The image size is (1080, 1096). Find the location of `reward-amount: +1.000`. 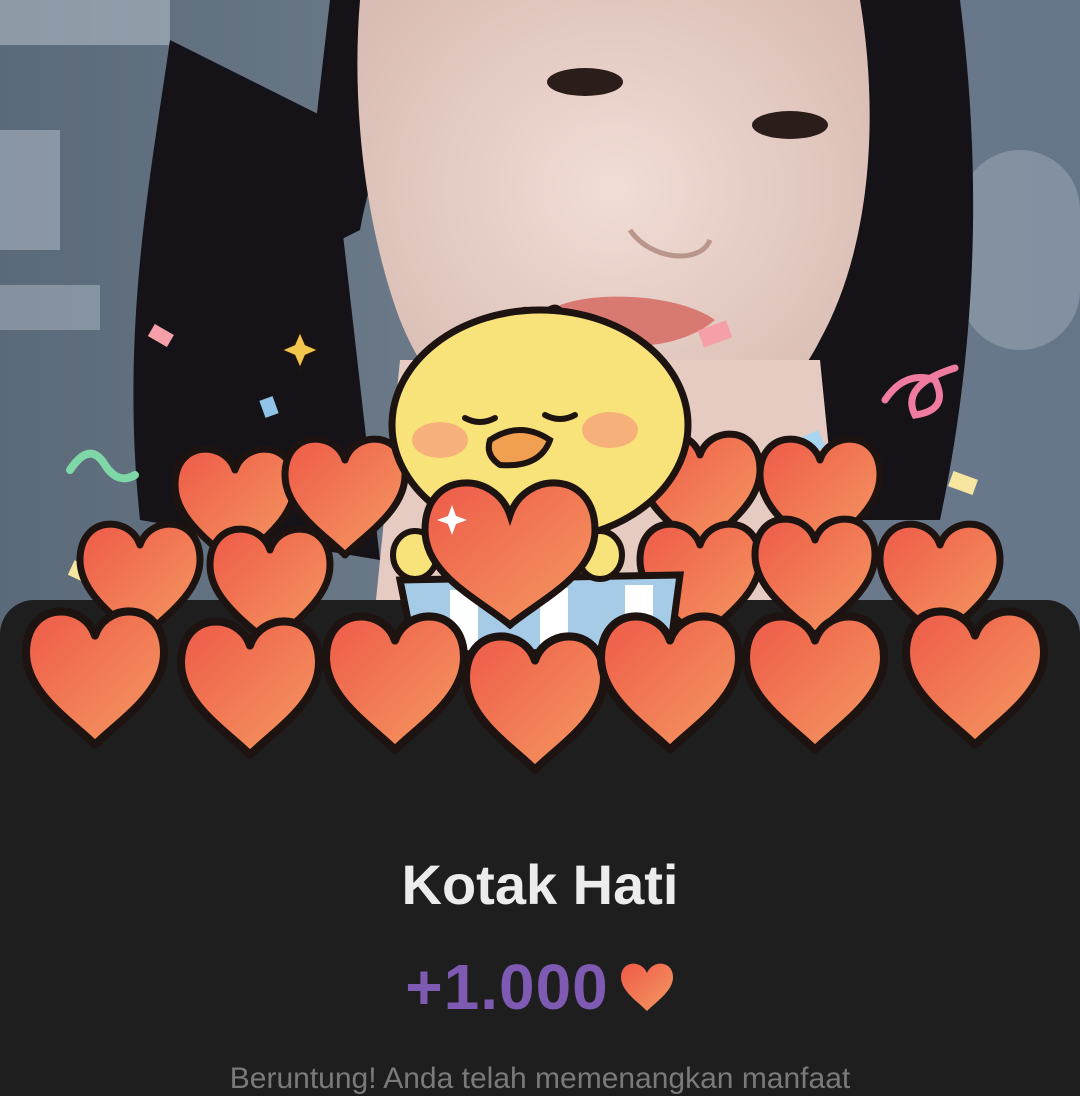

reward-amount: +1.000 is located at coordinates (507, 987).